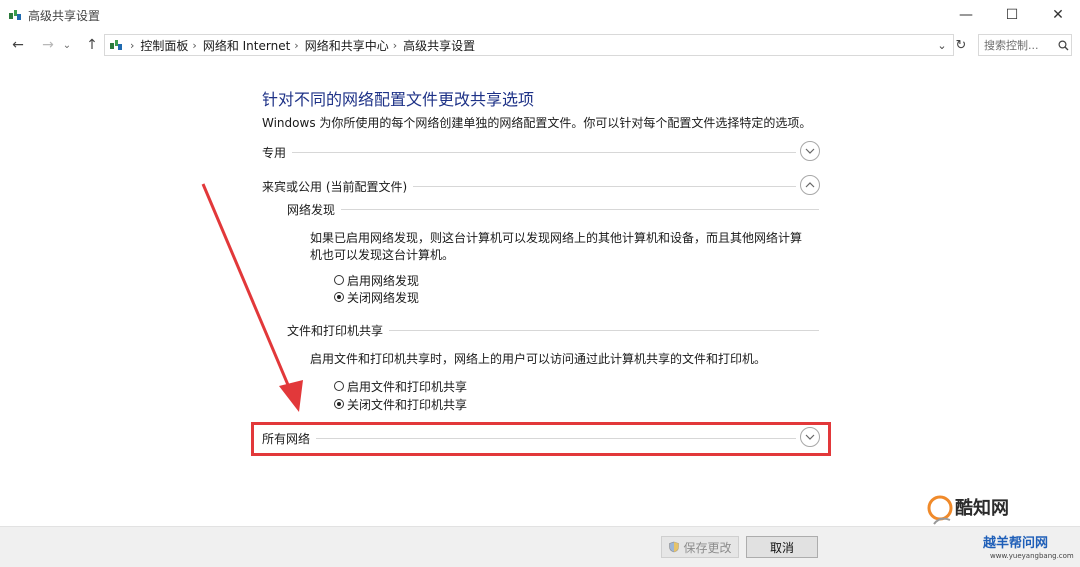 The width and height of the screenshot is (1080, 567). What do you see at coordinates (383, 280) in the screenshot?
I see `radio-label: 启用网络发现` at bounding box center [383, 280].